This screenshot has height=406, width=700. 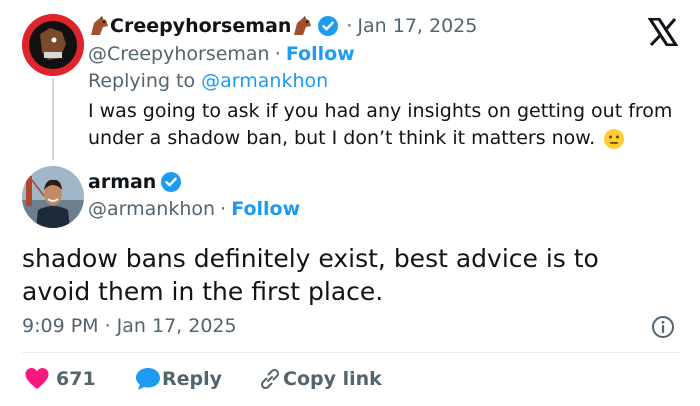 I want to click on main-timestamp: 9:09 PM · Jan 17, 2025, so click(x=129, y=326).